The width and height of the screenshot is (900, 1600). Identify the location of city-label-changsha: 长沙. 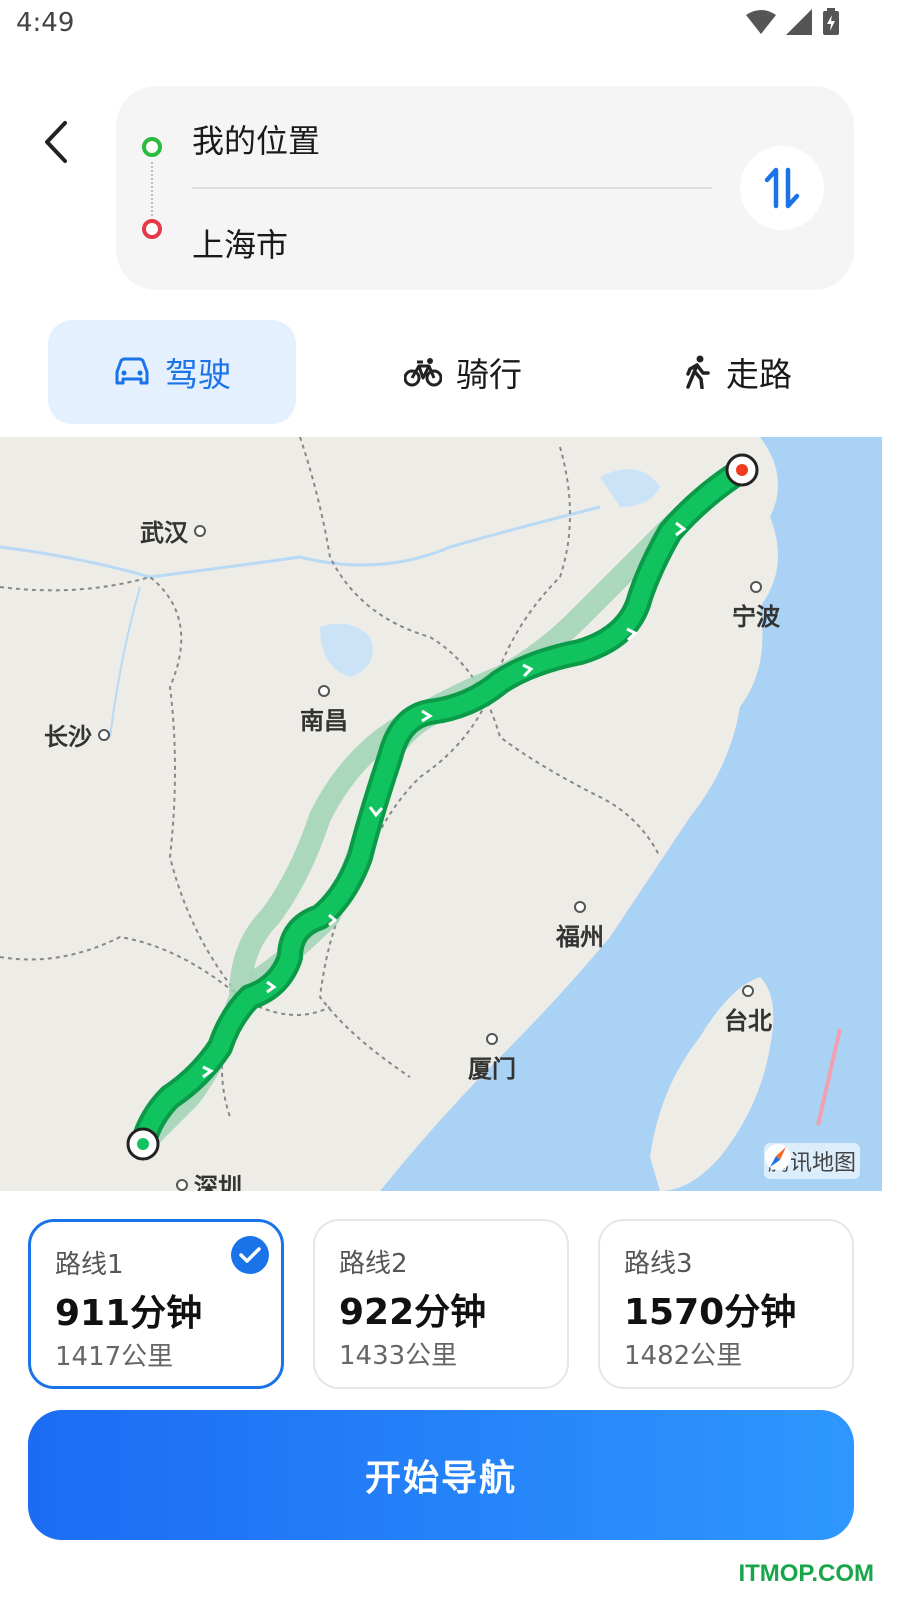
(77, 734).